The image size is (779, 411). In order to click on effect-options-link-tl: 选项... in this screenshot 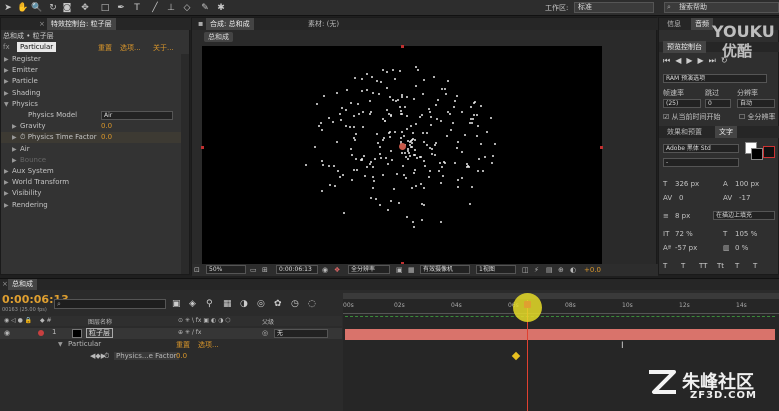, I will do `click(208, 345)`.